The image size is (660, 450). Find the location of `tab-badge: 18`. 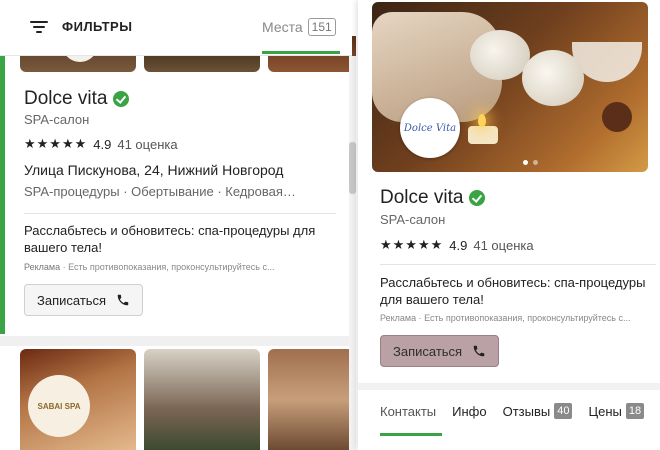

tab-badge: 18 is located at coordinates (635, 411).